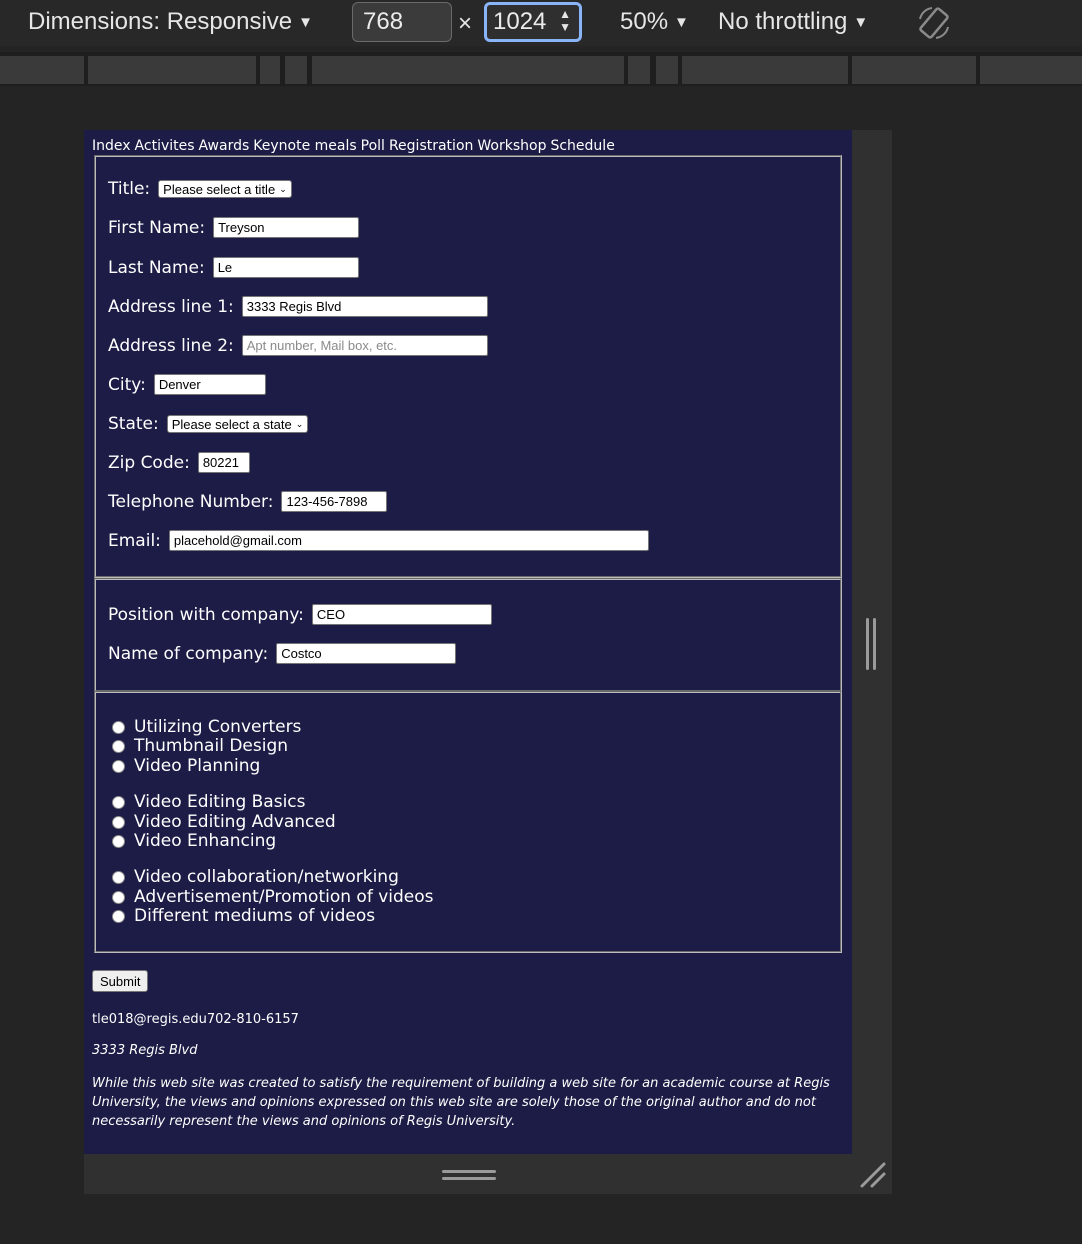  What do you see at coordinates (120, 981) in the screenshot?
I see `submit-button: Submit` at bounding box center [120, 981].